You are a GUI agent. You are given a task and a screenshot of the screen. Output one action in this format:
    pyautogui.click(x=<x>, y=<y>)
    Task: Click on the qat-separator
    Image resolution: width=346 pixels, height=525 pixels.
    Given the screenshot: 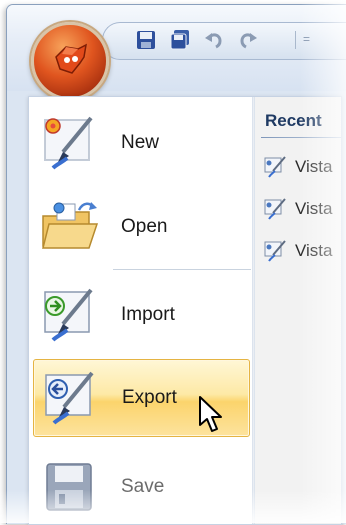 What is the action you would take?
    pyautogui.click(x=295, y=40)
    